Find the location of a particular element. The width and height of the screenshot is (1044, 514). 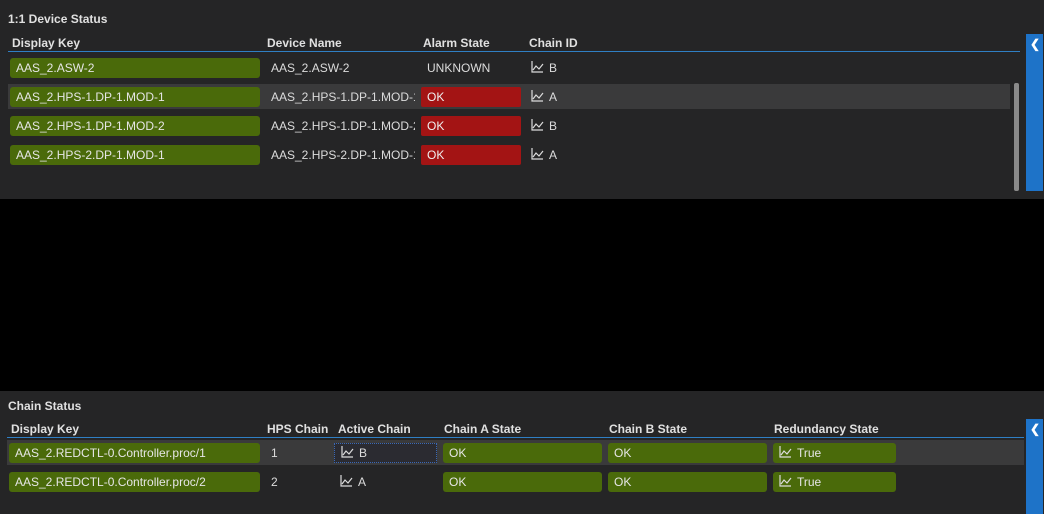

header-redundancy-state: Redundancy State is located at coordinates (826, 429).